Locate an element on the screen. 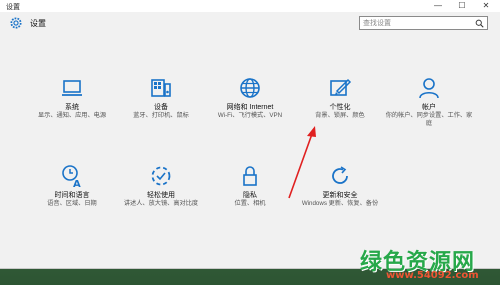 This screenshot has height=285, width=500. tile-accounts: 帐户 你的帐户、同步设置、工作、家庭 is located at coordinates (429, 102).